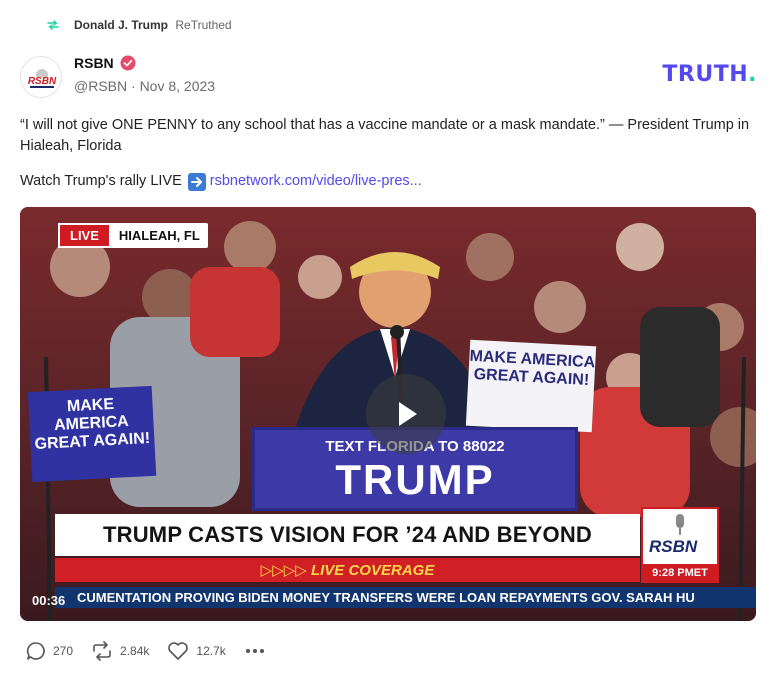 This screenshot has width=777, height=683. I want to click on live-badge: LIVE HIALEAH, FL, so click(133, 235).